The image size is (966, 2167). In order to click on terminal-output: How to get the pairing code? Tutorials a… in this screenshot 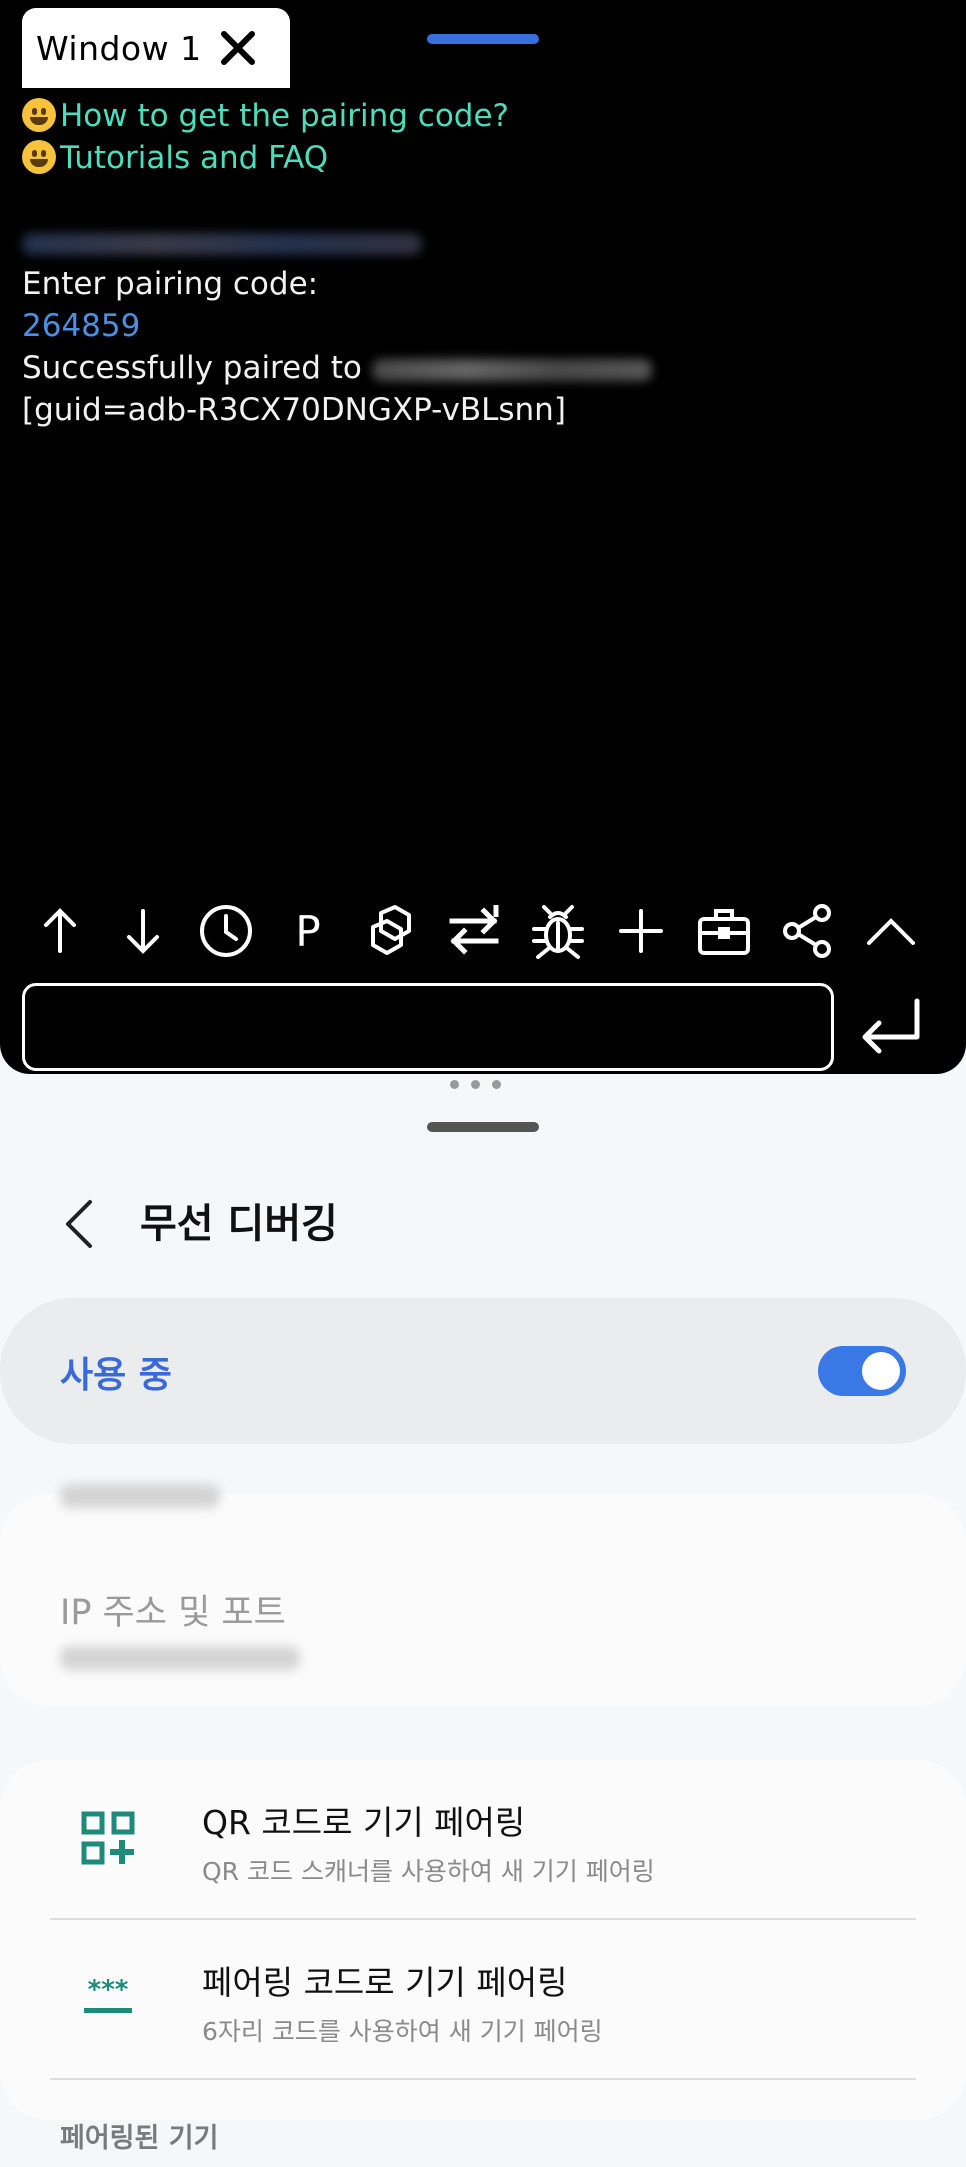, I will do `click(487, 263)`.